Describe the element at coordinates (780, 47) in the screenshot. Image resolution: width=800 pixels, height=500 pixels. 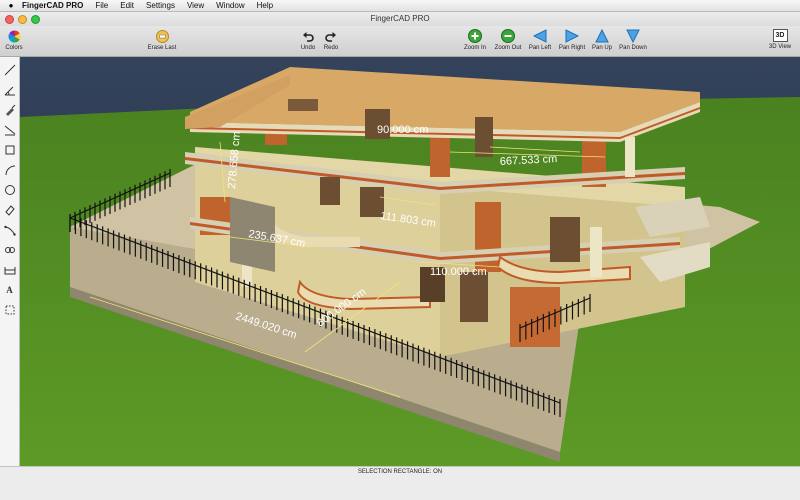
I see `3d-view-label: 3D View` at that location.